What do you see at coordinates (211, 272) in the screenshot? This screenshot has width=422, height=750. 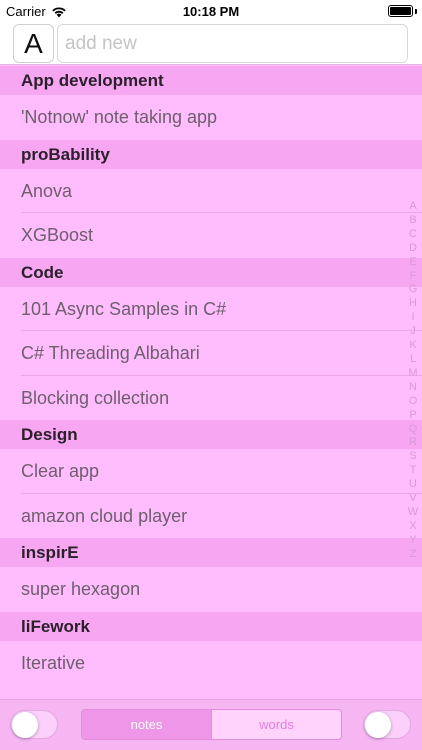 I see `section-header: Code` at bounding box center [211, 272].